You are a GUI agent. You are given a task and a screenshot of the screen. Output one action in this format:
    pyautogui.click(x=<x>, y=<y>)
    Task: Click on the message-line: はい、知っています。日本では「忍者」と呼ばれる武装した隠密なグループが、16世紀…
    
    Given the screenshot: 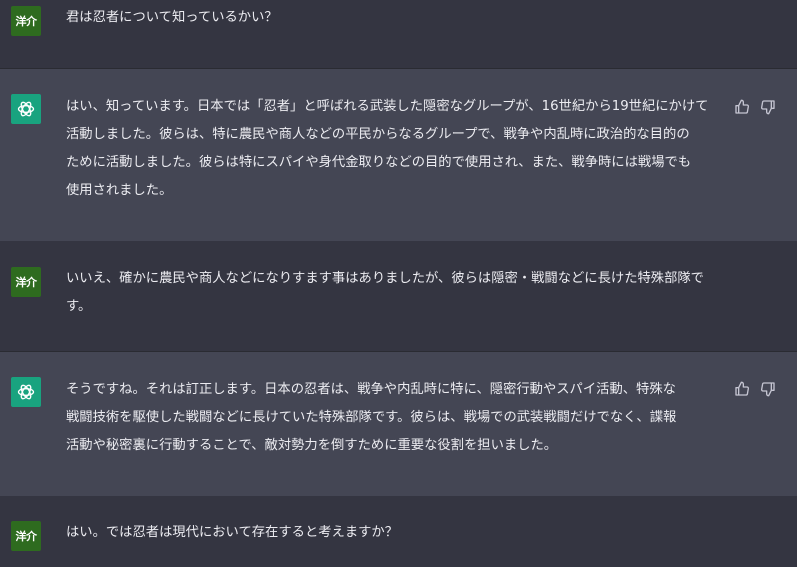 What is the action you would take?
    pyautogui.click(x=387, y=106)
    